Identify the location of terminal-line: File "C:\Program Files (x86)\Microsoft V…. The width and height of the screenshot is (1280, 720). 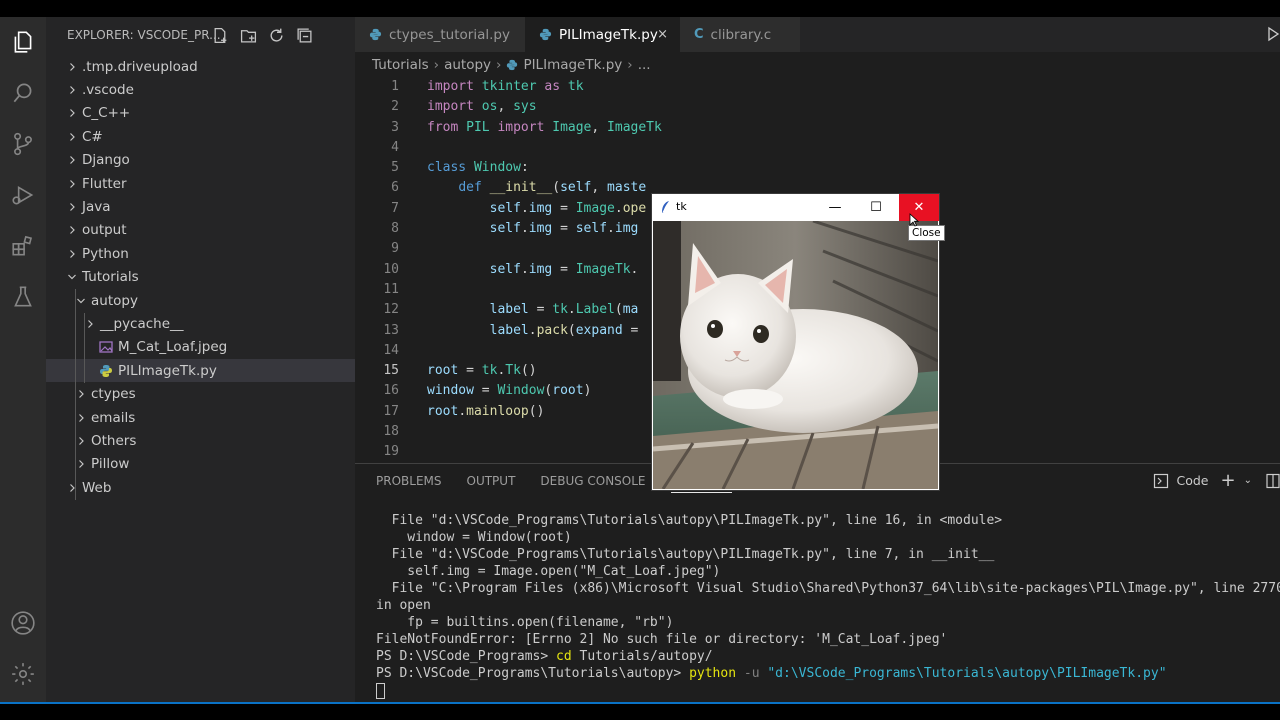
(828, 588).